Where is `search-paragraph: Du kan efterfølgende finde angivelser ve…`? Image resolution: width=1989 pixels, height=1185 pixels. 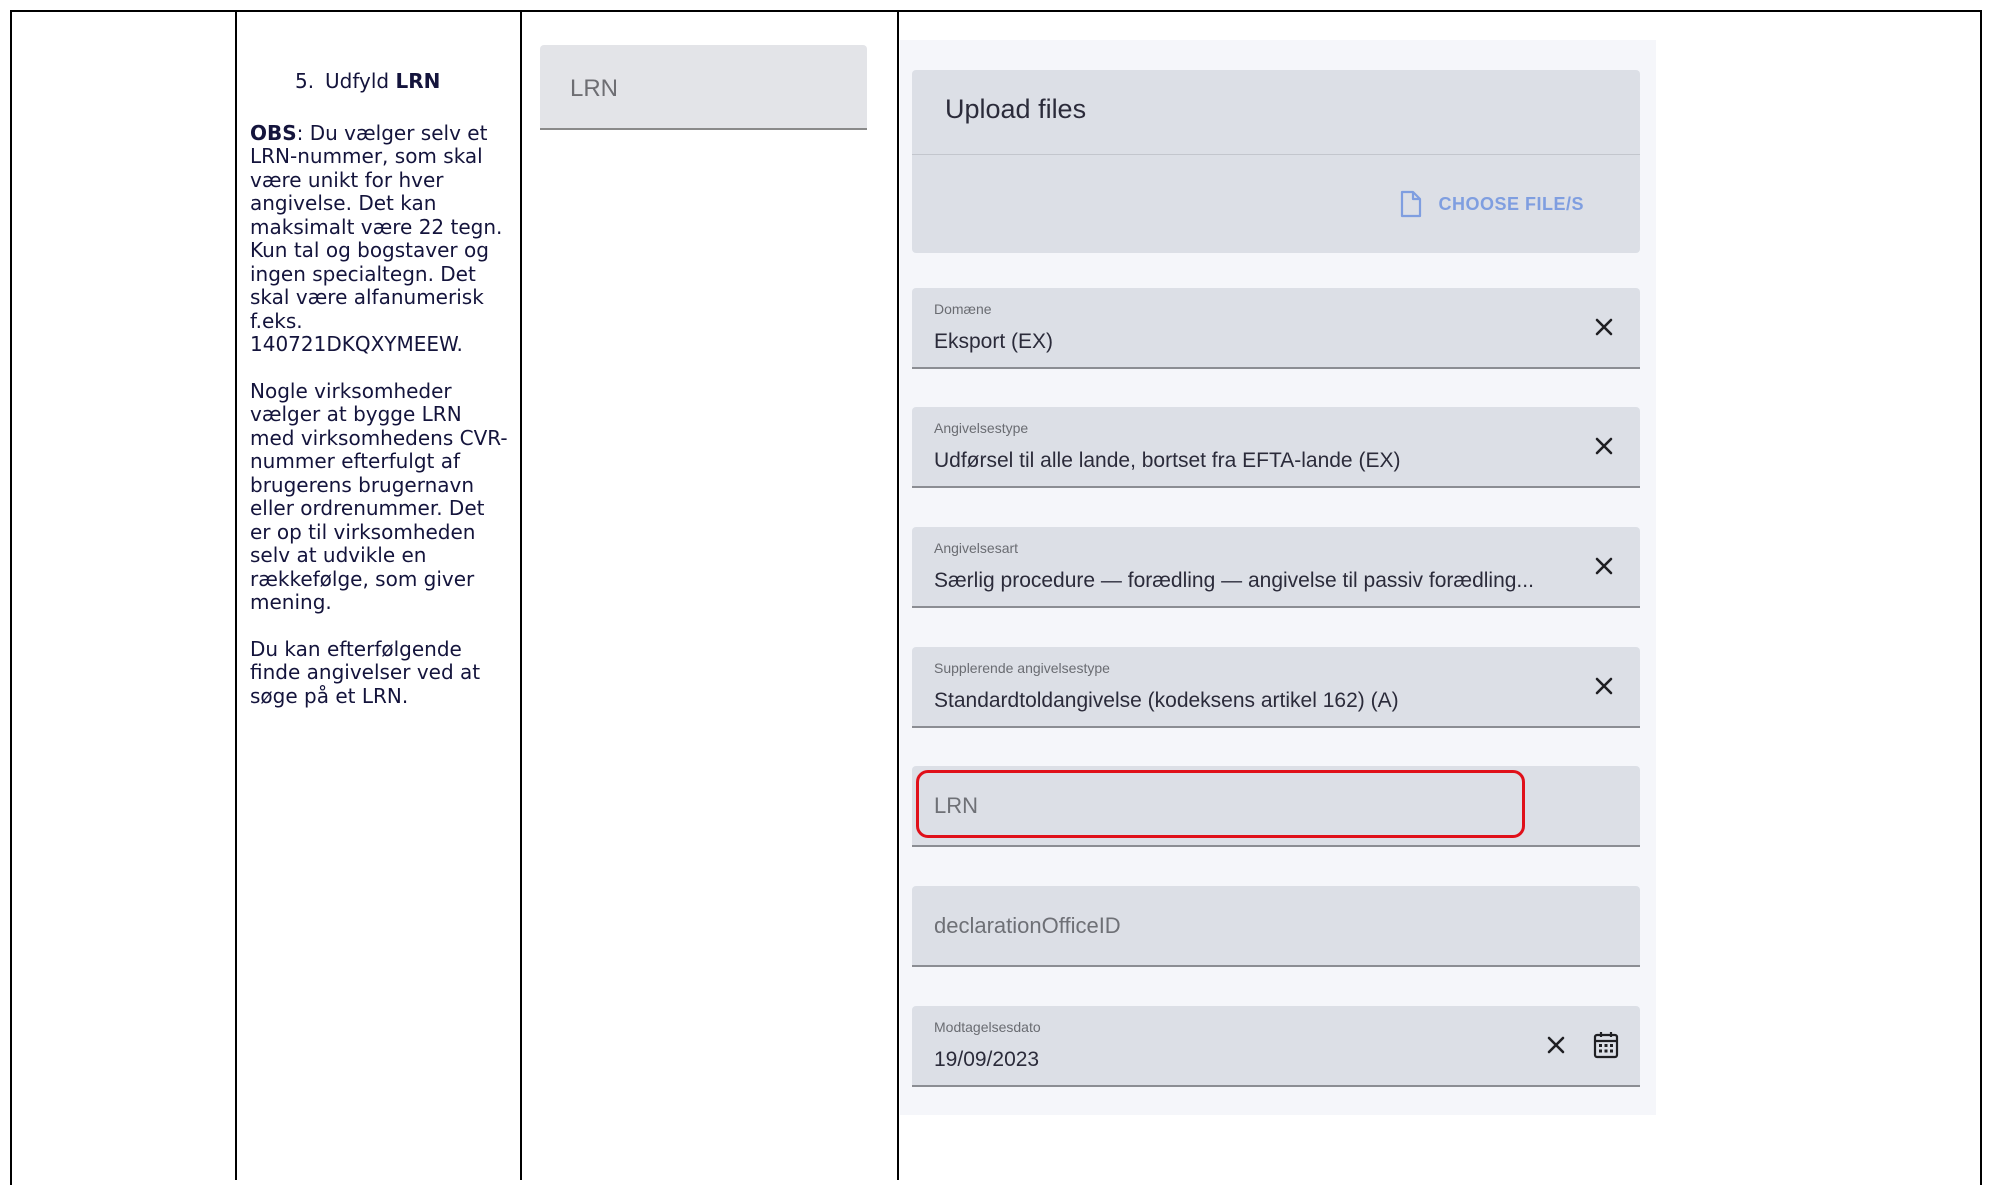
search-paragraph: Du kan efterfølgende finde angivelser ve… is located at coordinates (365, 672).